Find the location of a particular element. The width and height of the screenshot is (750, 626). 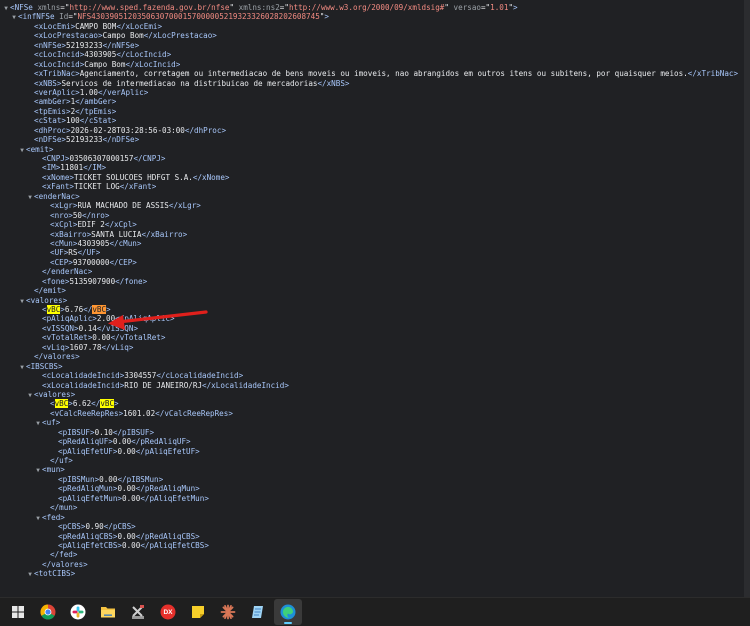

xml-line: <xLocIncid>Campo Bom</xLocIncid> is located at coordinates (375, 64).